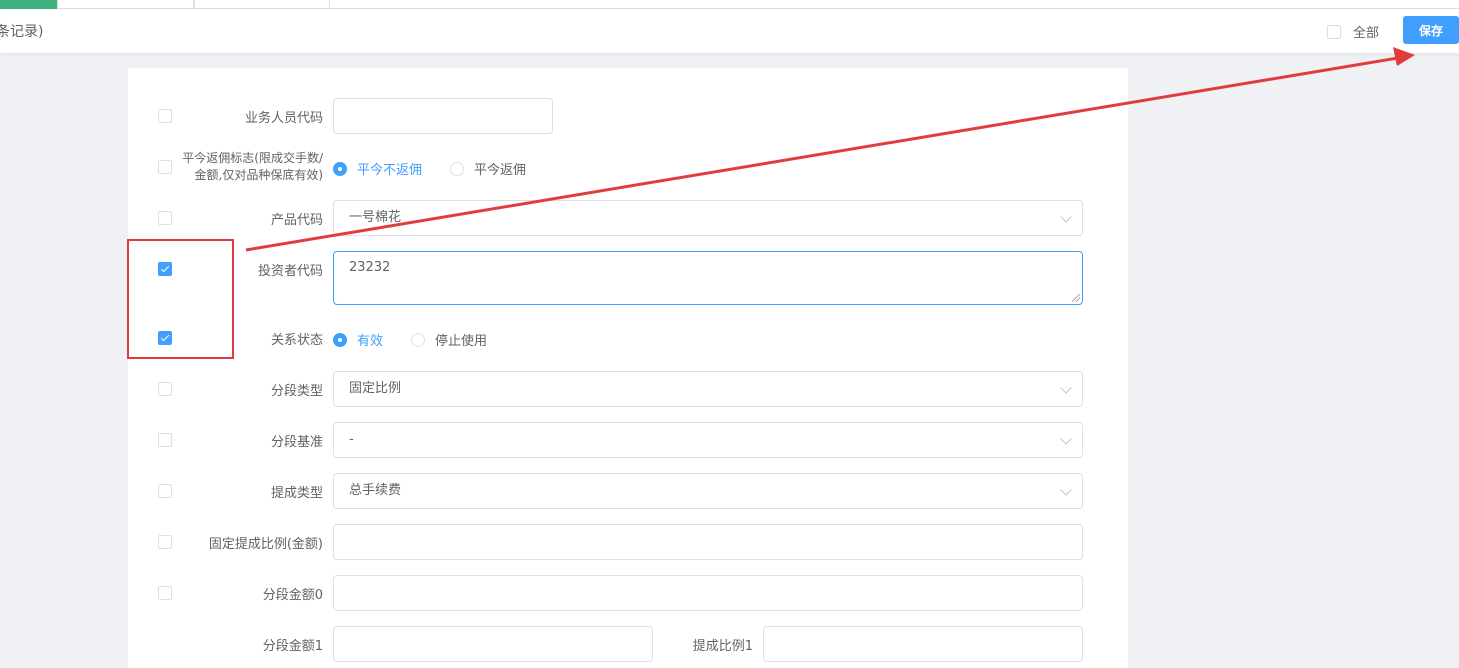  I want to click on field-label: 固定提成比例(金额), so click(265, 544).